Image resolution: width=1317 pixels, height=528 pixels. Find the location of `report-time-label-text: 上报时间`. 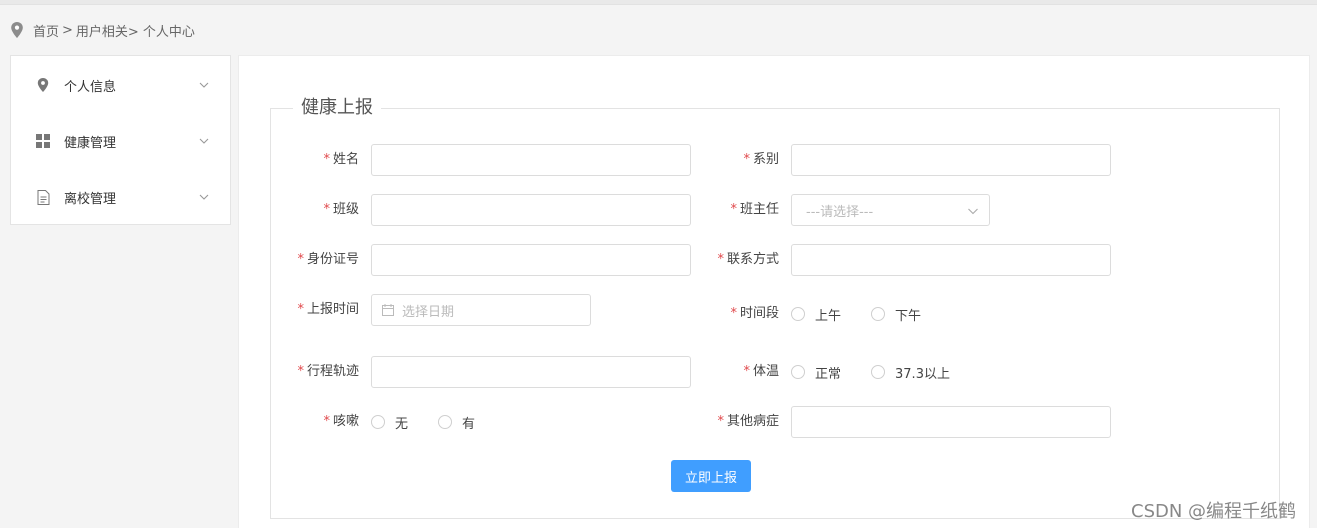

report-time-label-text: 上报时间 is located at coordinates (332, 309).